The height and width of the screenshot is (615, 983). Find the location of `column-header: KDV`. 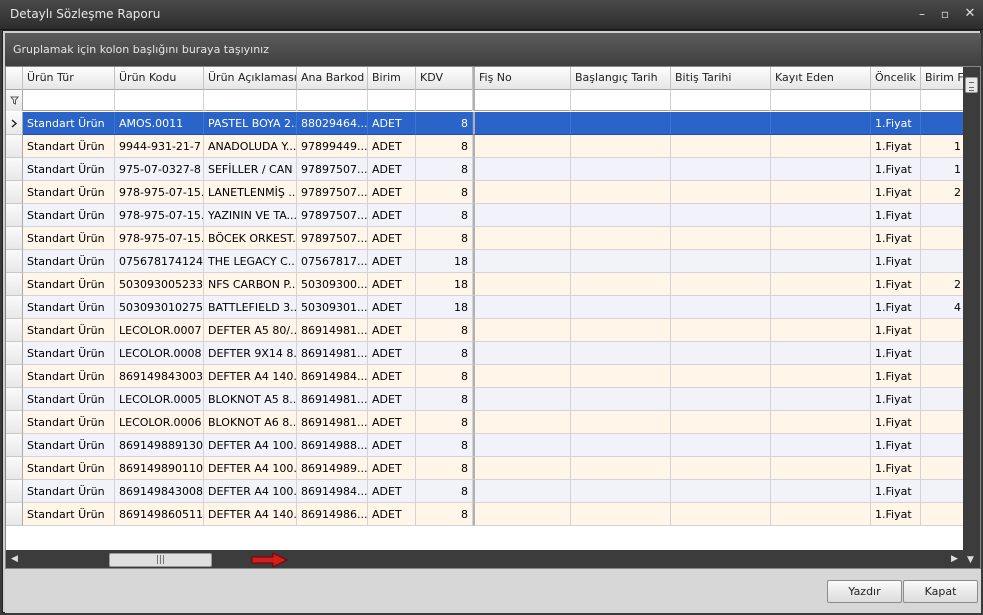

column-header: KDV is located at coordinates (444, 78).